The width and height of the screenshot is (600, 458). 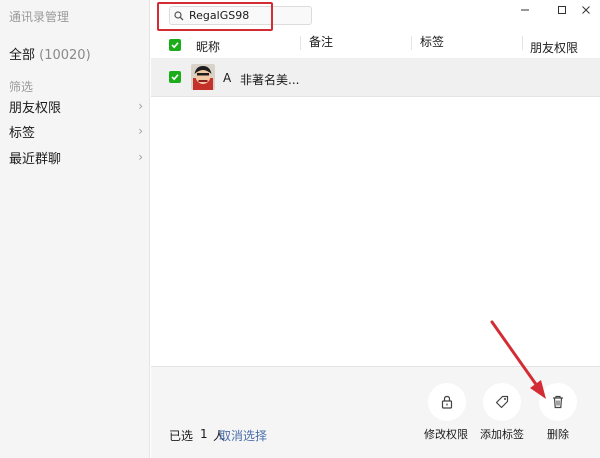 What do you see at coordinates (65, 55) in the screenshot?
I see `sidebar-all-count: (10020)` at bounding box center [65, 55].